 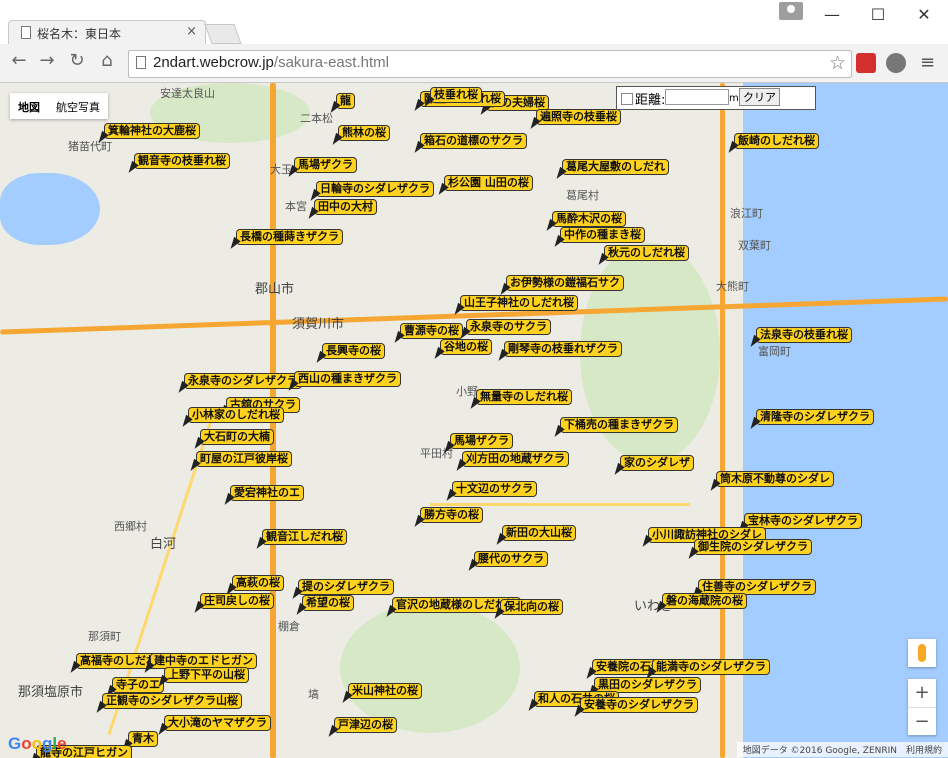 I want to click on extension-red-icon, so click(x=866, y=63).